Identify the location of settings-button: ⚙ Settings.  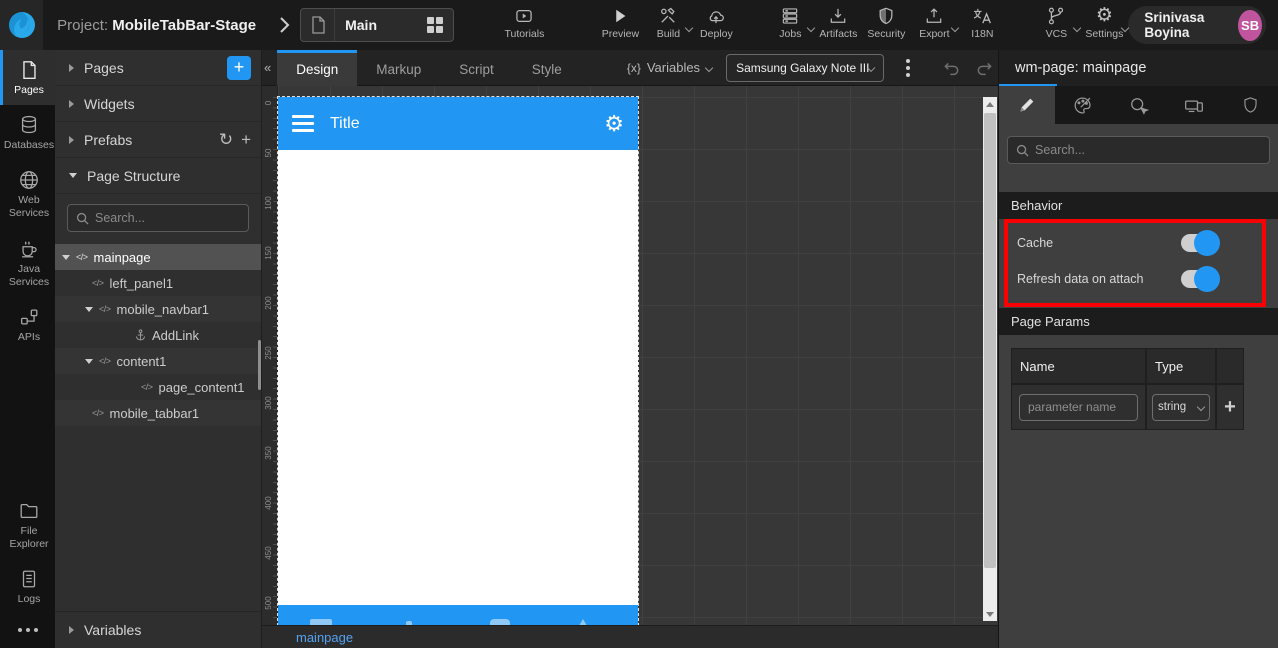
(1105, 23).